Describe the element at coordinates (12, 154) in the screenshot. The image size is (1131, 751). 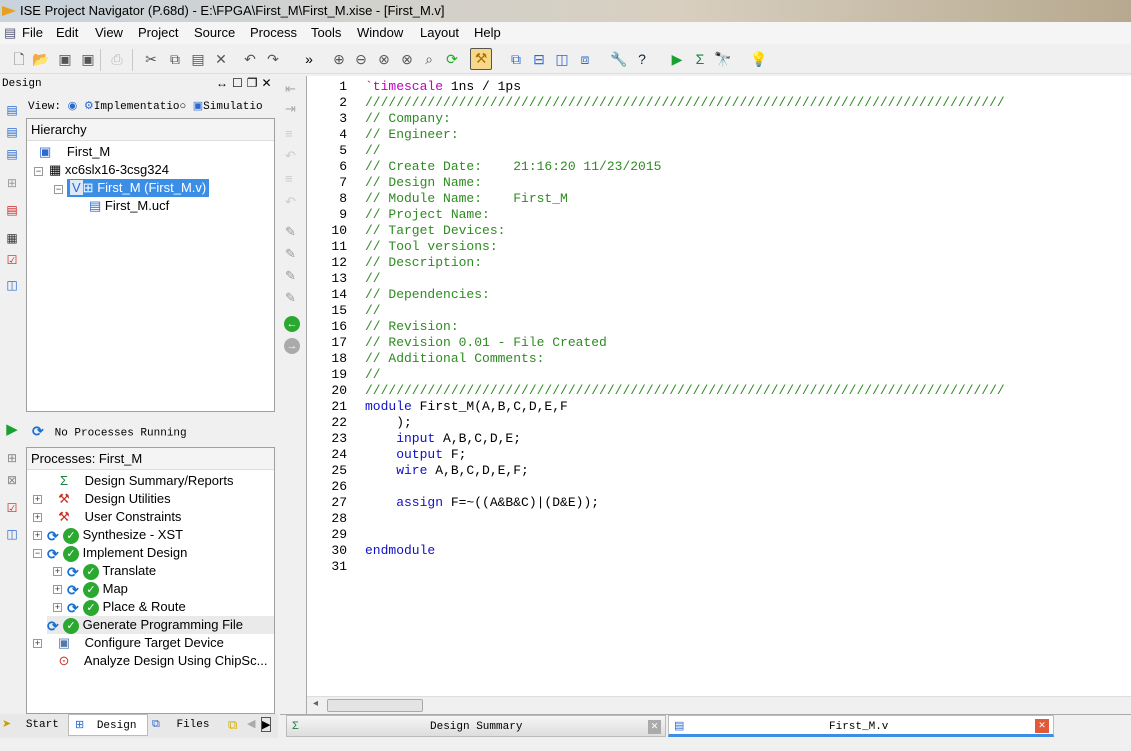
I see `add-copy-source-icon: ▤` at that location.